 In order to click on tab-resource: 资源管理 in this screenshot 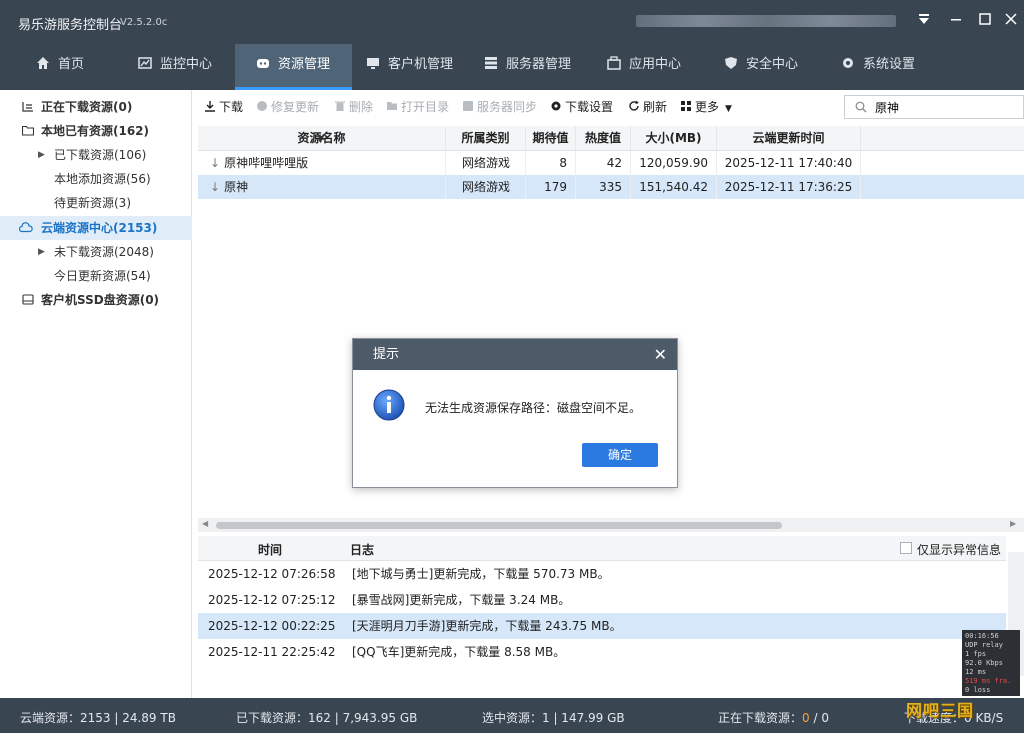, I will do `click(293, 67)`.